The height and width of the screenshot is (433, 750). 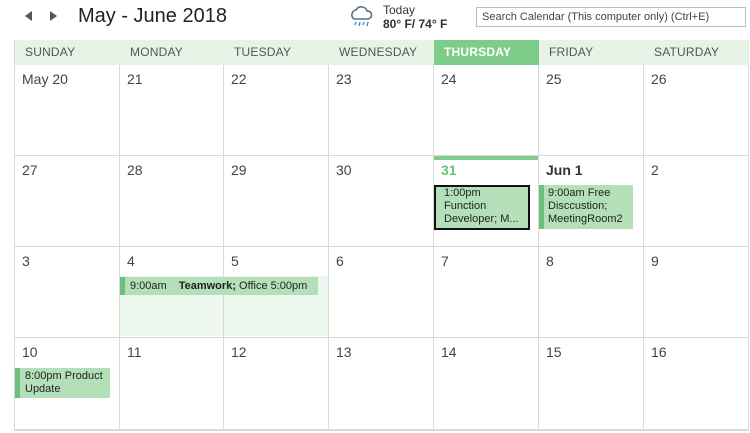 What do you see at coordinates (696, 110) in the screenshot?
I see `day-cell: 26` at bounding box center [696, 110].